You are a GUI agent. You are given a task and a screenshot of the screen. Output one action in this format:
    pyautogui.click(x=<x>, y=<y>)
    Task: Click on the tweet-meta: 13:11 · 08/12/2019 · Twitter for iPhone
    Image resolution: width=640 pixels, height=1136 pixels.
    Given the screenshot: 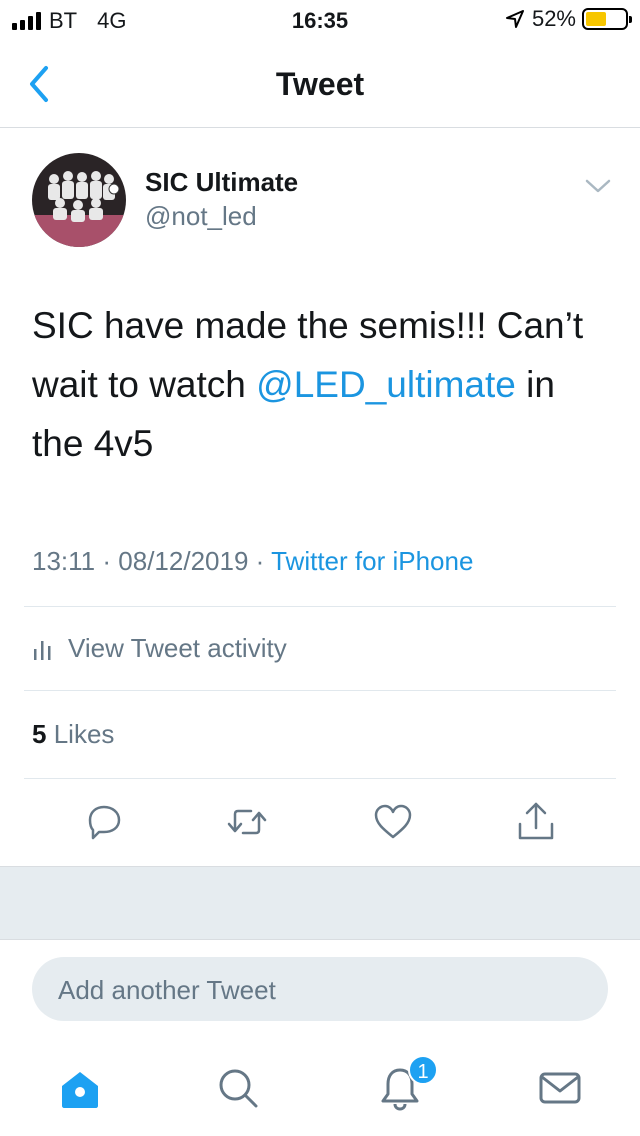 What is the action you would take?
    pyautogui.click(x=252, y=561)
    